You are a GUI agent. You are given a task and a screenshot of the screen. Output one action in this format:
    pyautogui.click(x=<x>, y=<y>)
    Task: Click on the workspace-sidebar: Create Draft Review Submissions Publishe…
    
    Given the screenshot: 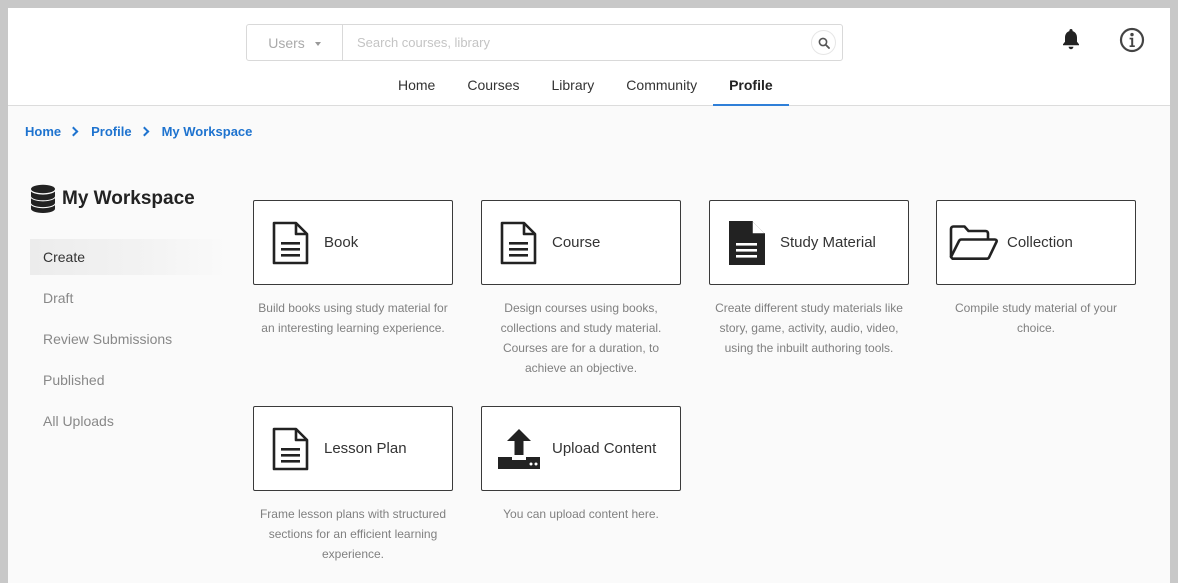 What is the action you would take?
    pyautogui.click(x=129, y=341)
    